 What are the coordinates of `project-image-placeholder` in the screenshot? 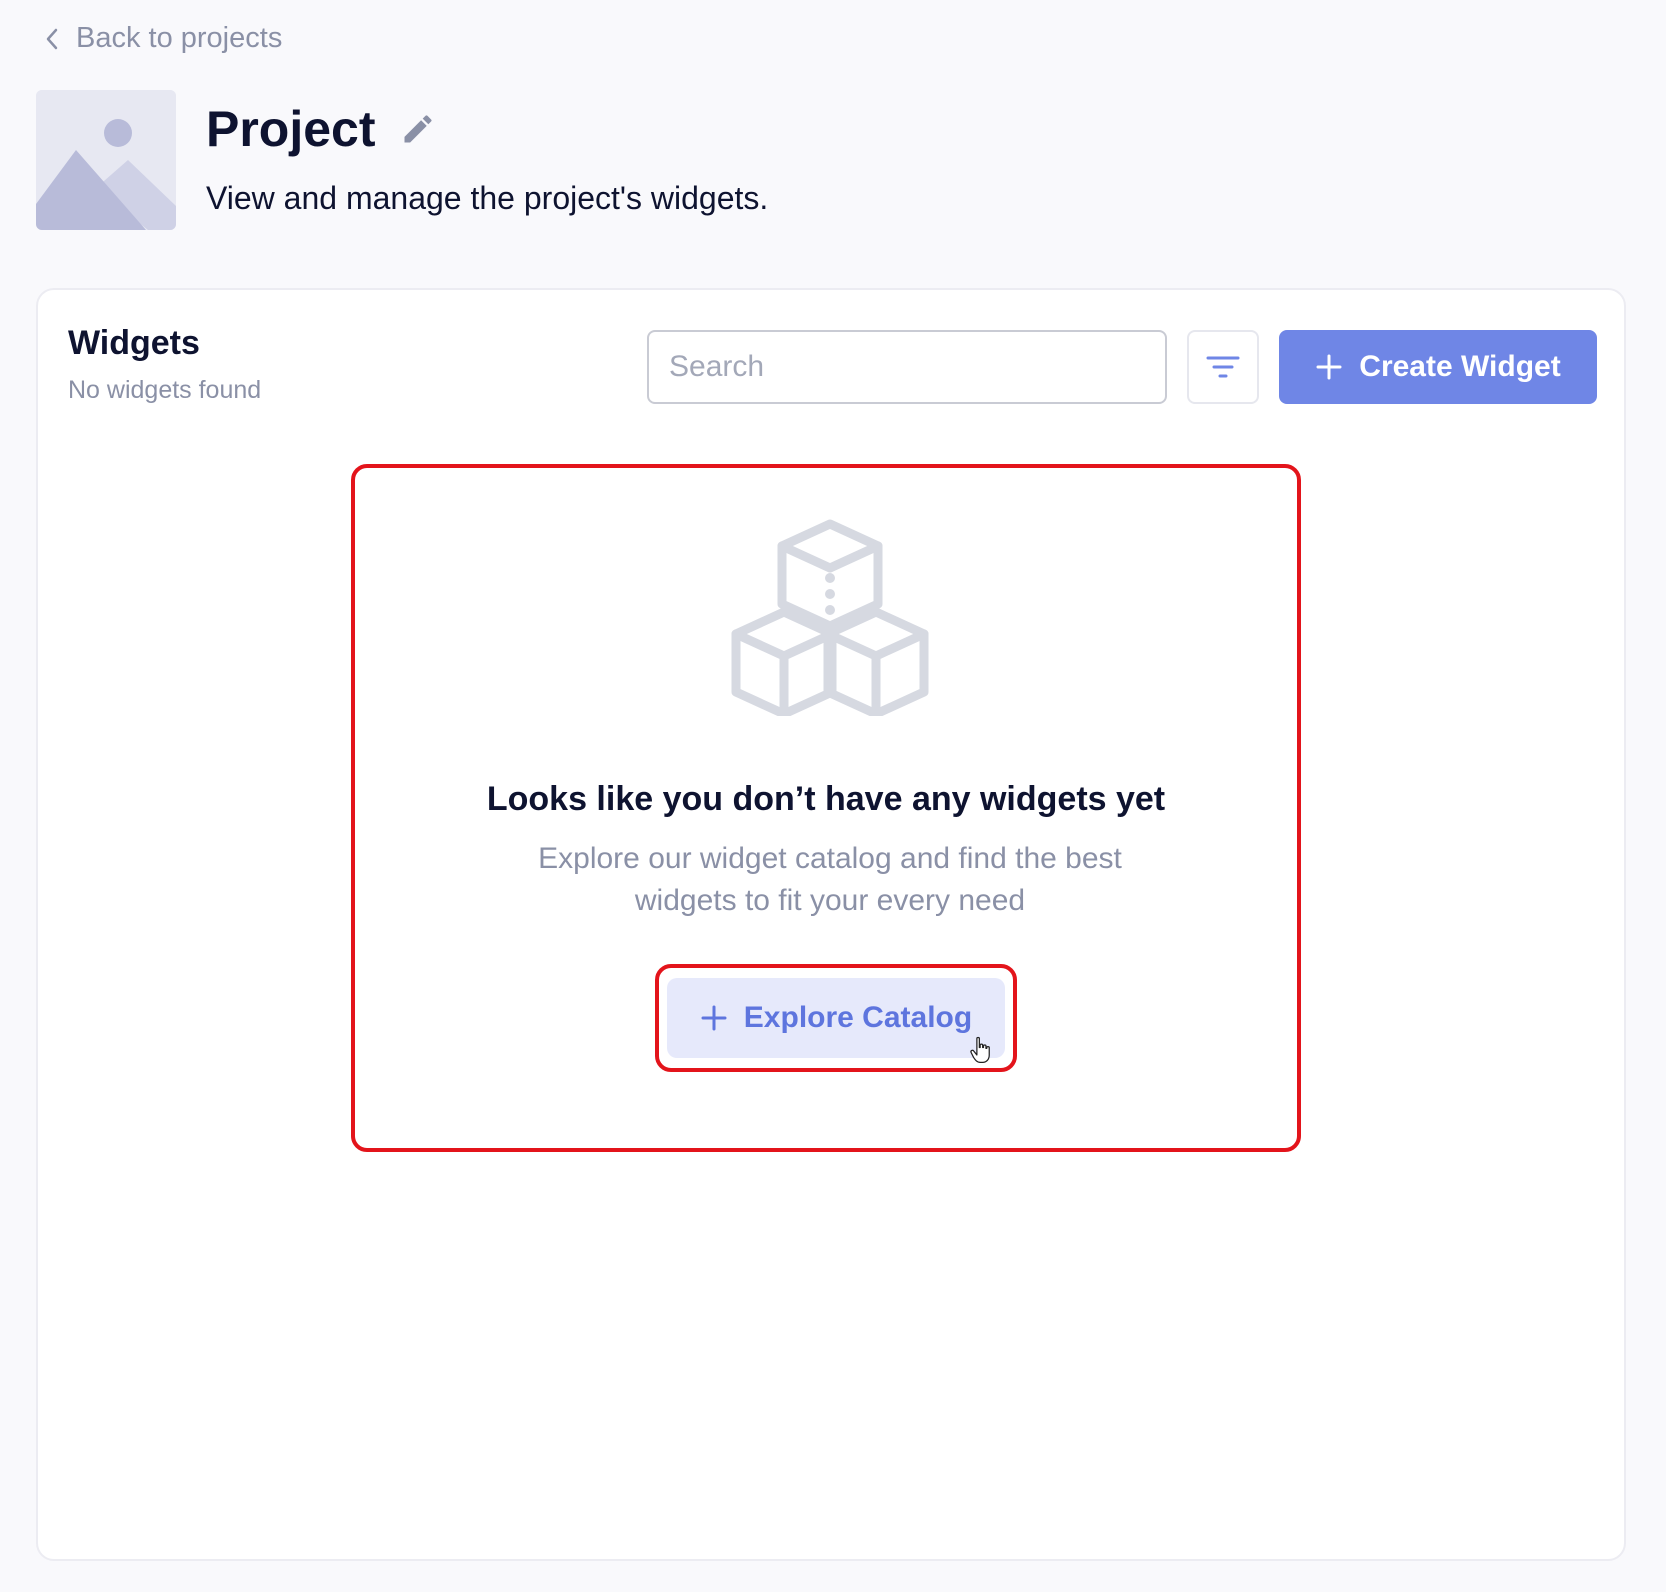 It's located at (106, 160).